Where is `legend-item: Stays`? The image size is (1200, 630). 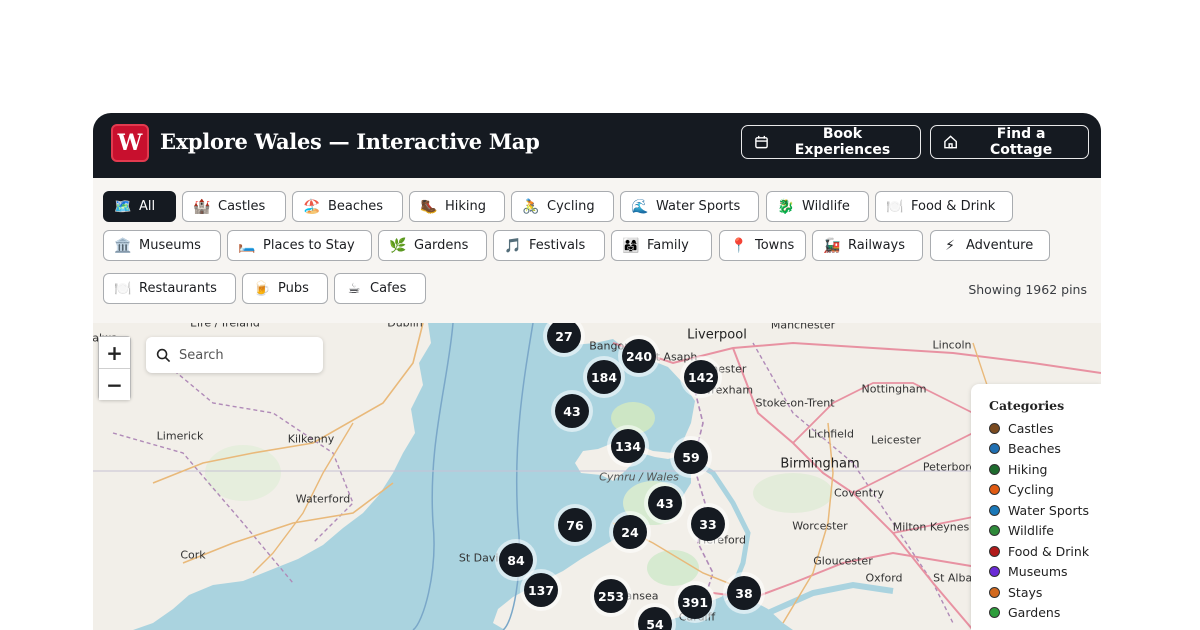
legend-item: Stays is located at coordinates (1045, 592).